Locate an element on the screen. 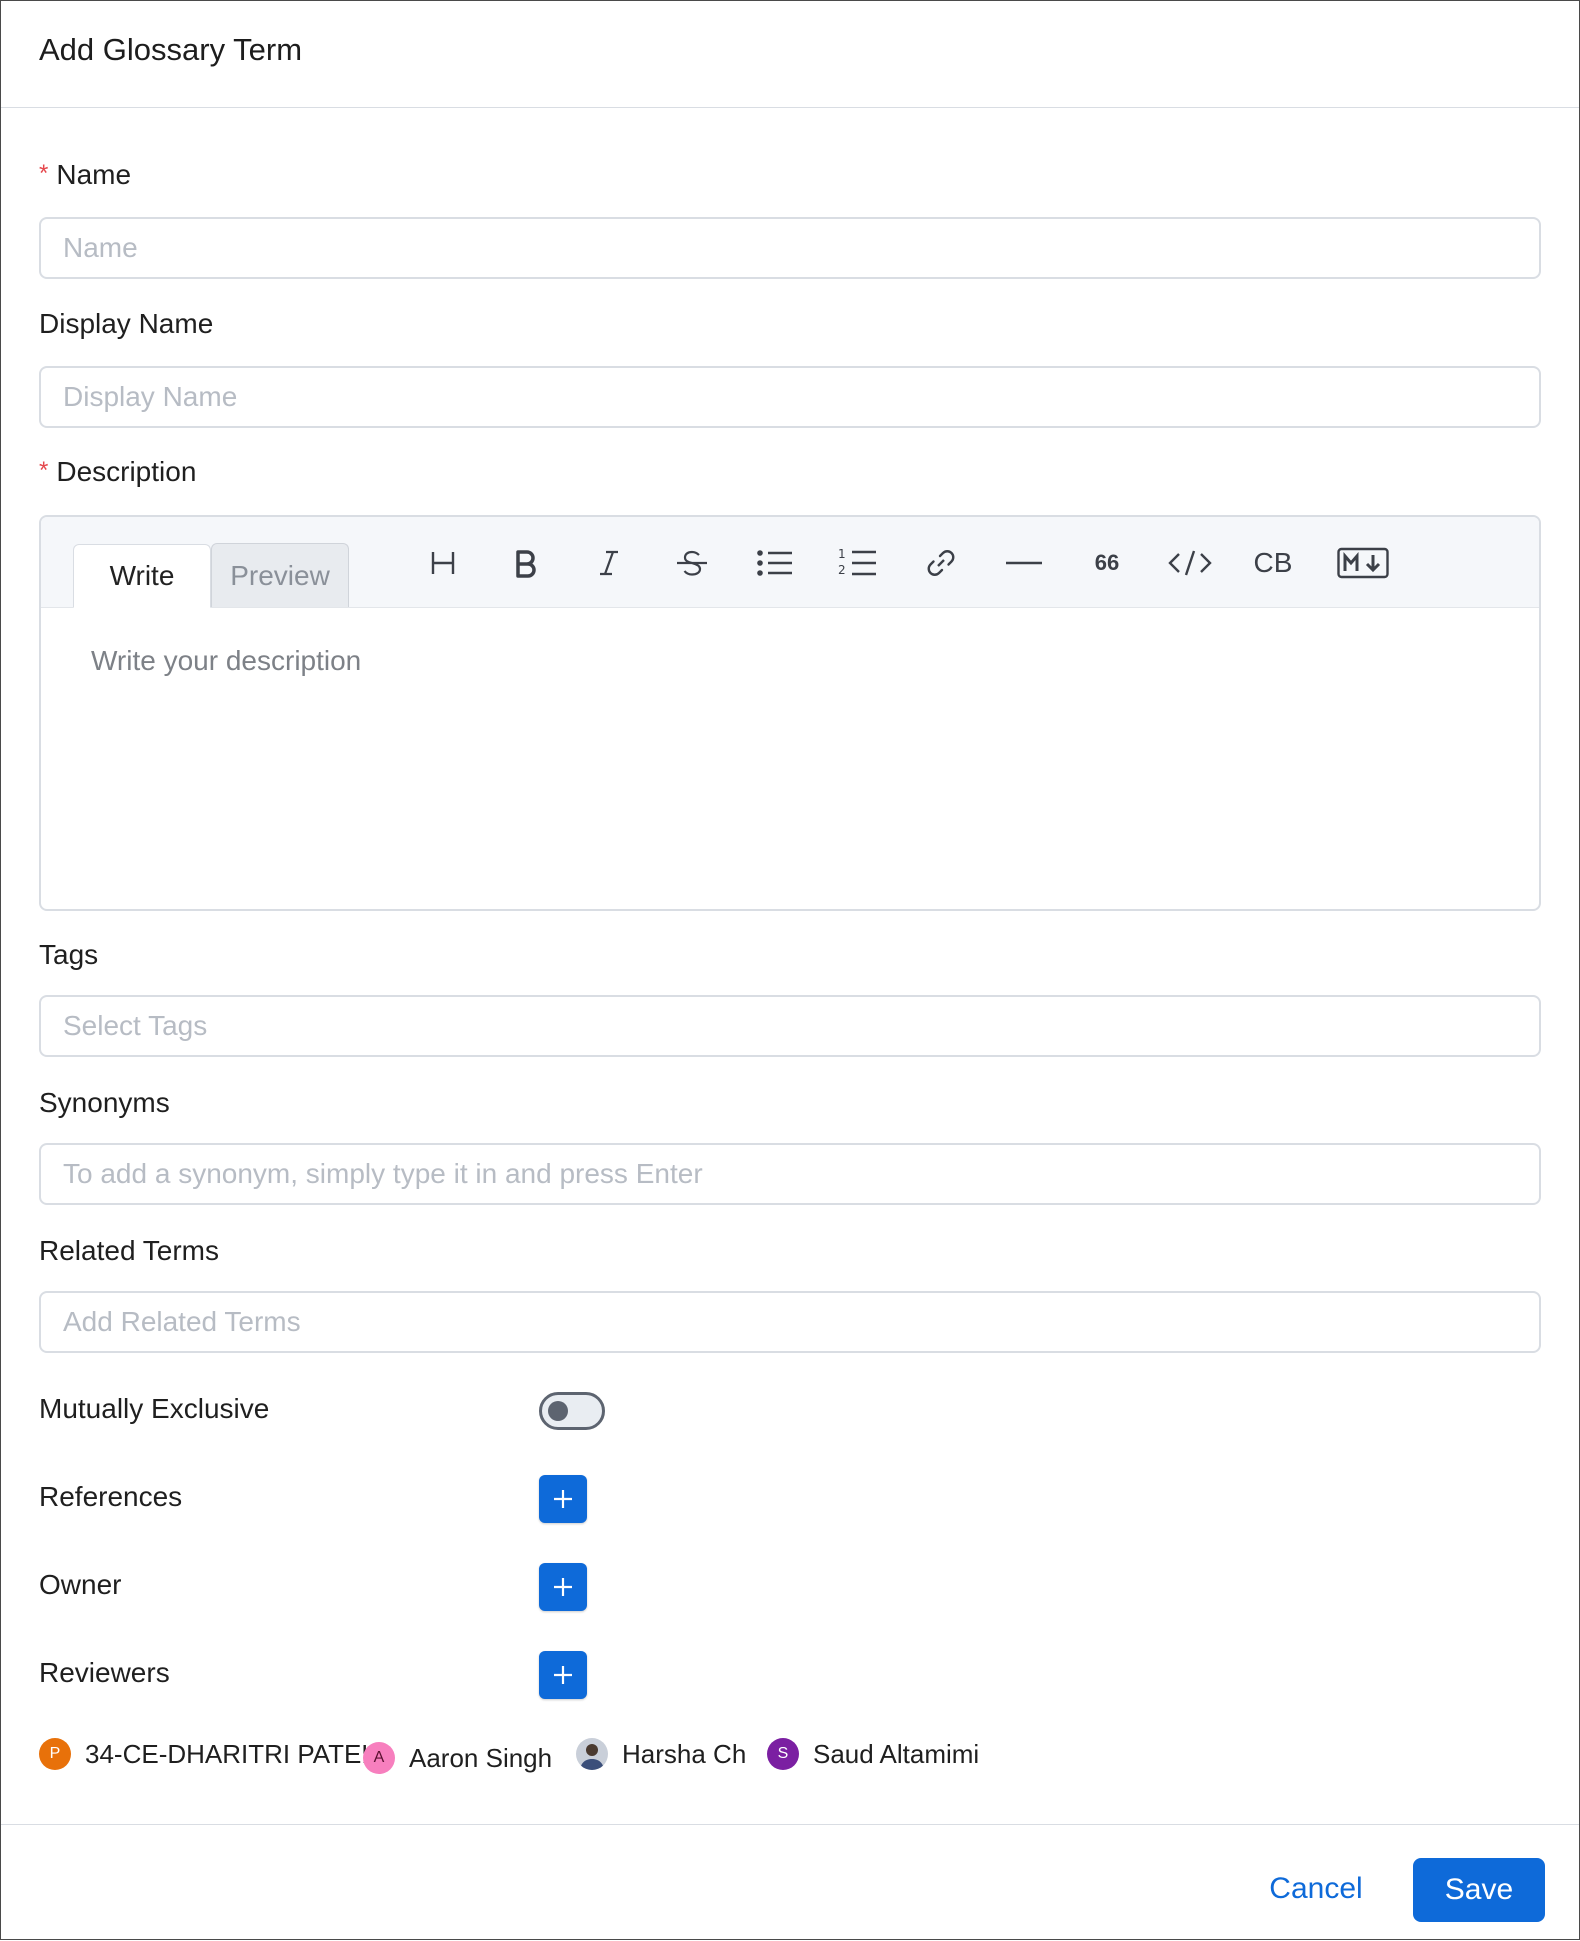  tags-select is located at coordinates (790, 1026).